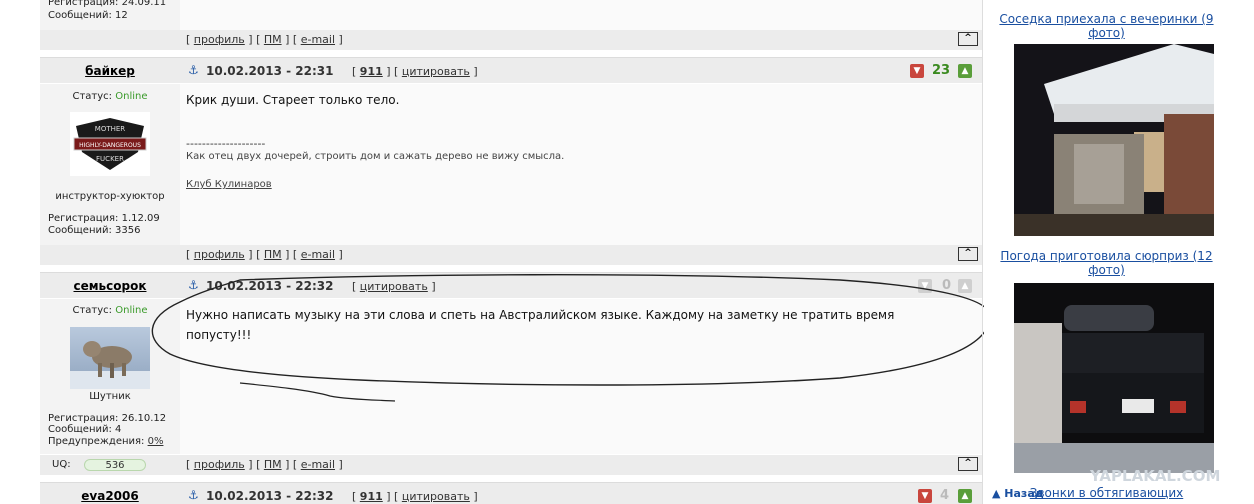  I want to click on site-watermark: YAPLAKAL.COM, so click(1155, 476).